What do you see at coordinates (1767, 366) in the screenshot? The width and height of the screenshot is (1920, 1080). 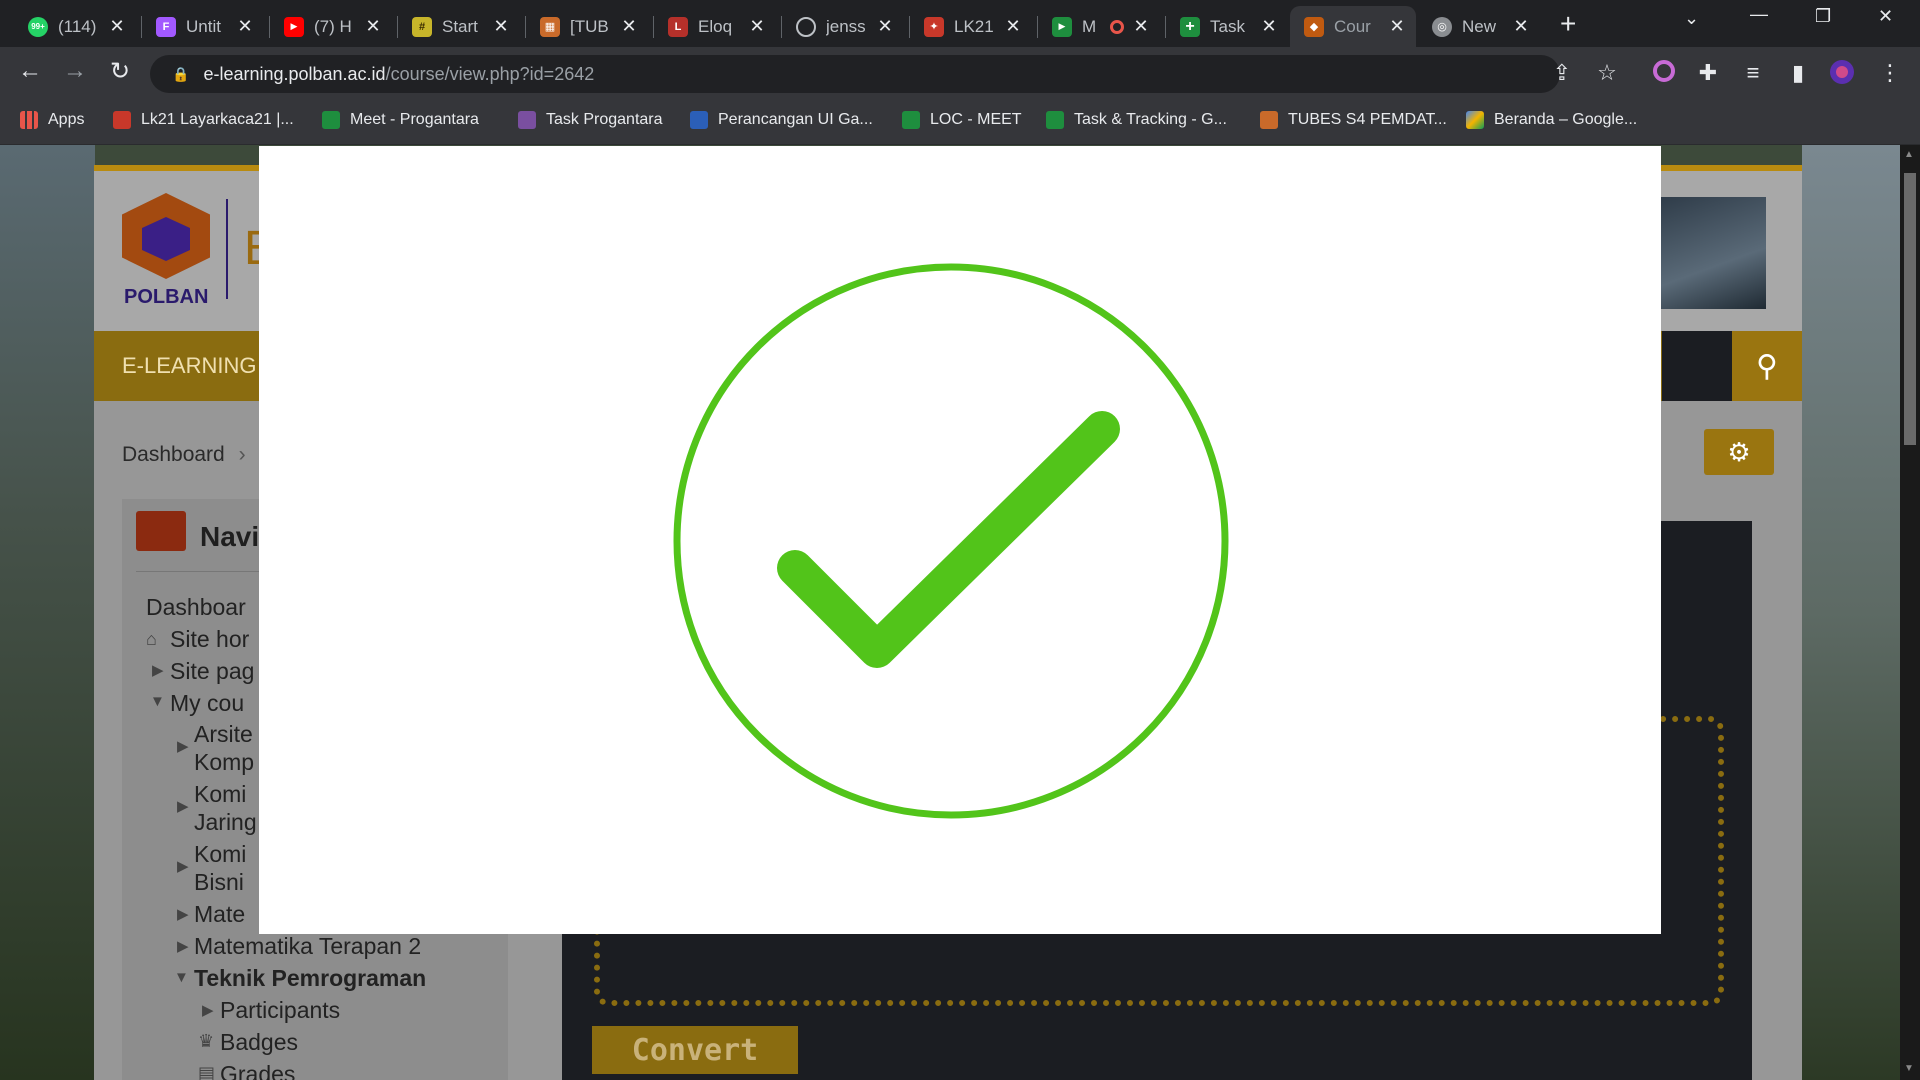 I see `search-icon: ⚲` at bounding box center [1767, 366].